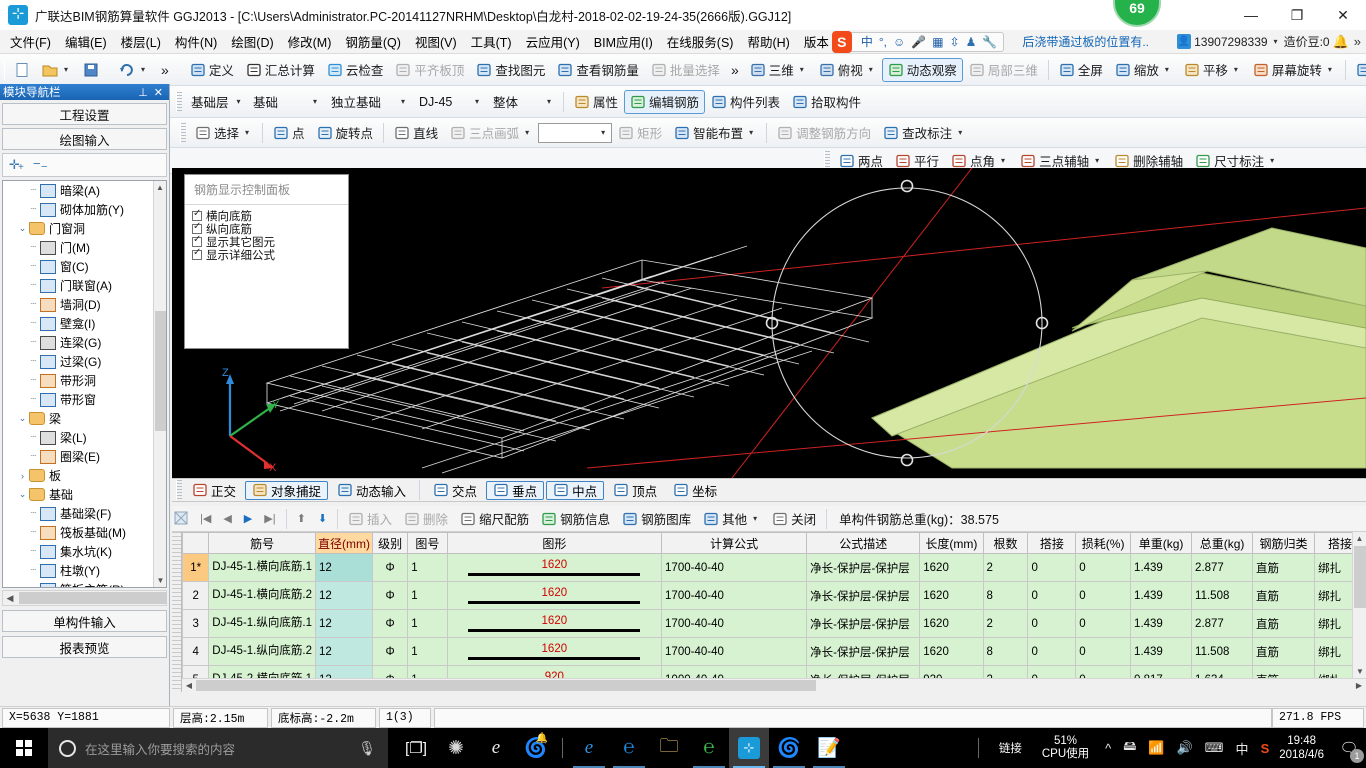 Image resolution: width=1366 pixels, height=768 pixels. I want to click on prev-record-icon: ◀, so click(227, 518).